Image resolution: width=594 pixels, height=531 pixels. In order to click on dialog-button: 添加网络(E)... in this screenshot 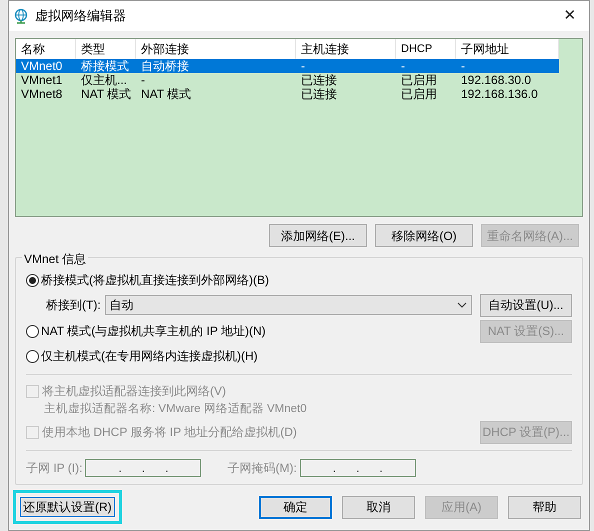, I will do `click(318, 235)`.